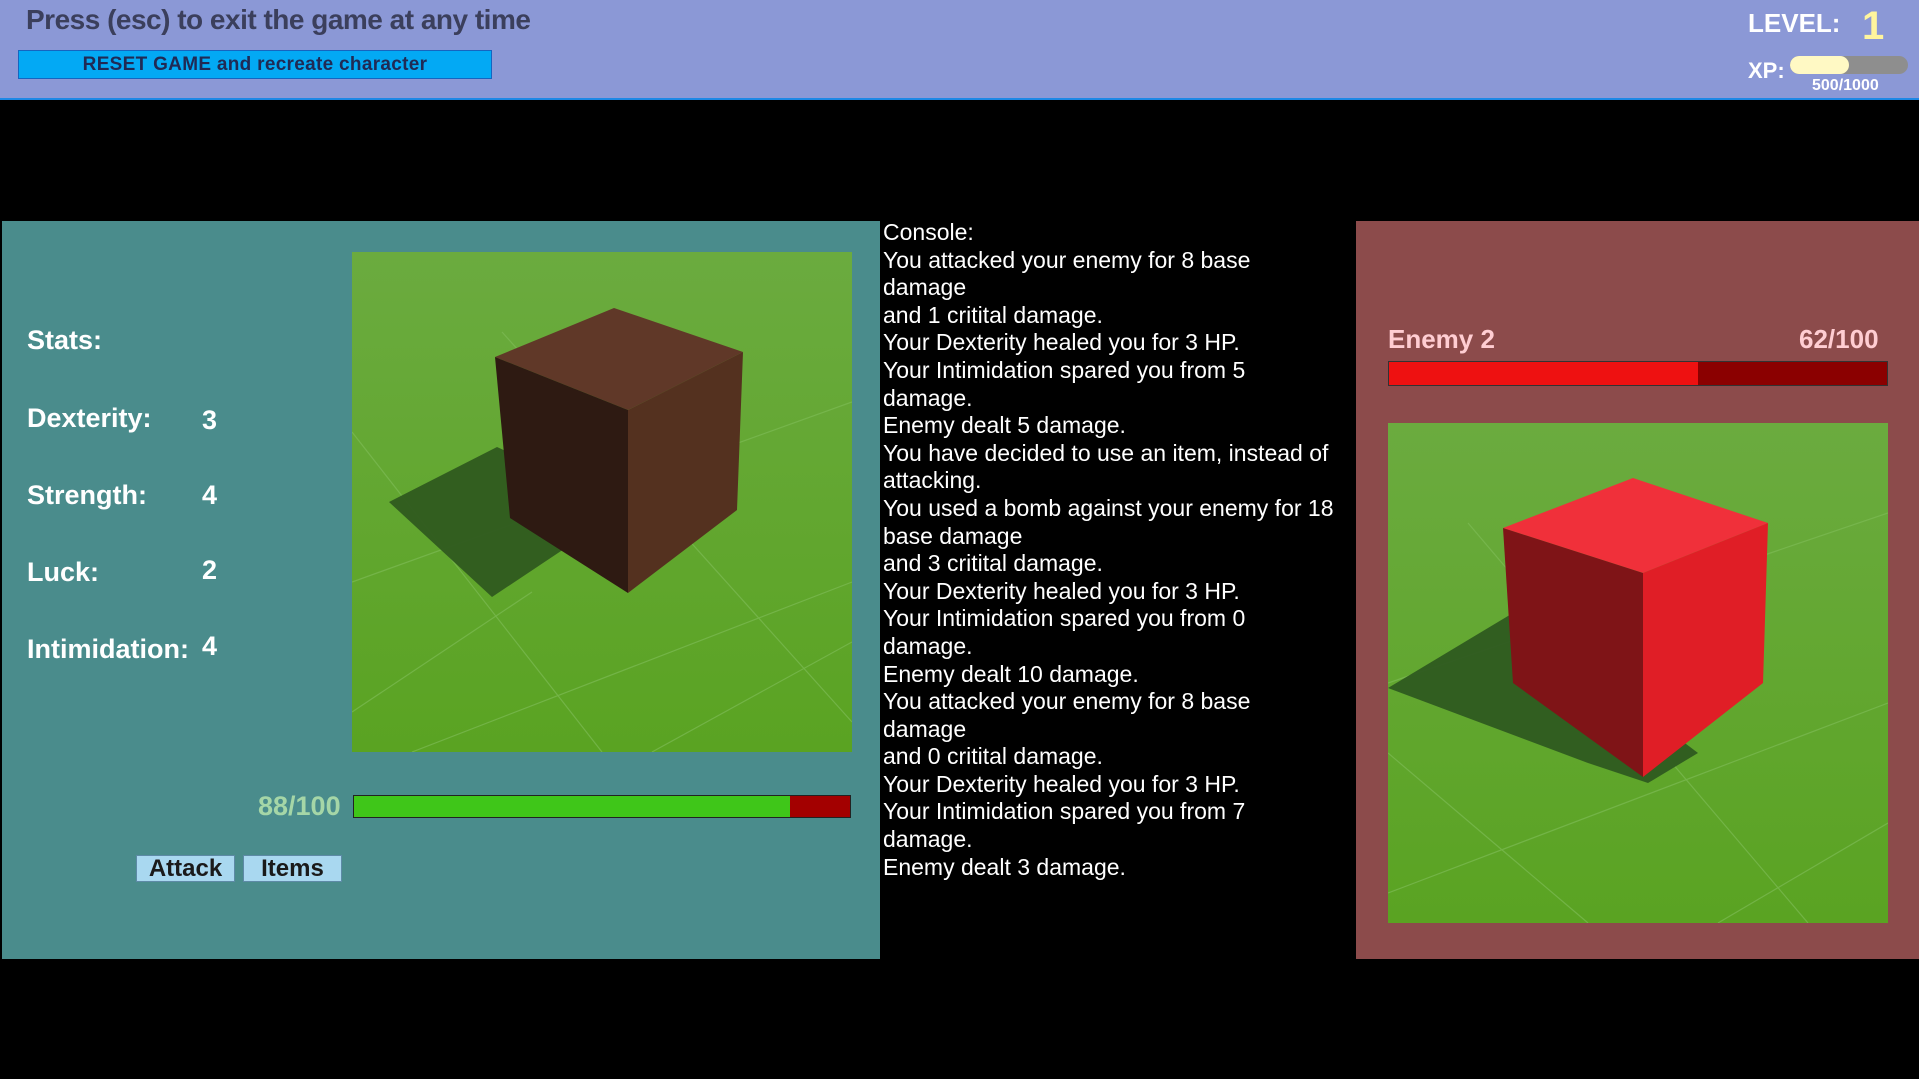  What do you see at coordinates (278, 19) in the screenshot?
I see `exit-hint: Press (esc) to exit the game at any time` at bounding box center [278, 19].